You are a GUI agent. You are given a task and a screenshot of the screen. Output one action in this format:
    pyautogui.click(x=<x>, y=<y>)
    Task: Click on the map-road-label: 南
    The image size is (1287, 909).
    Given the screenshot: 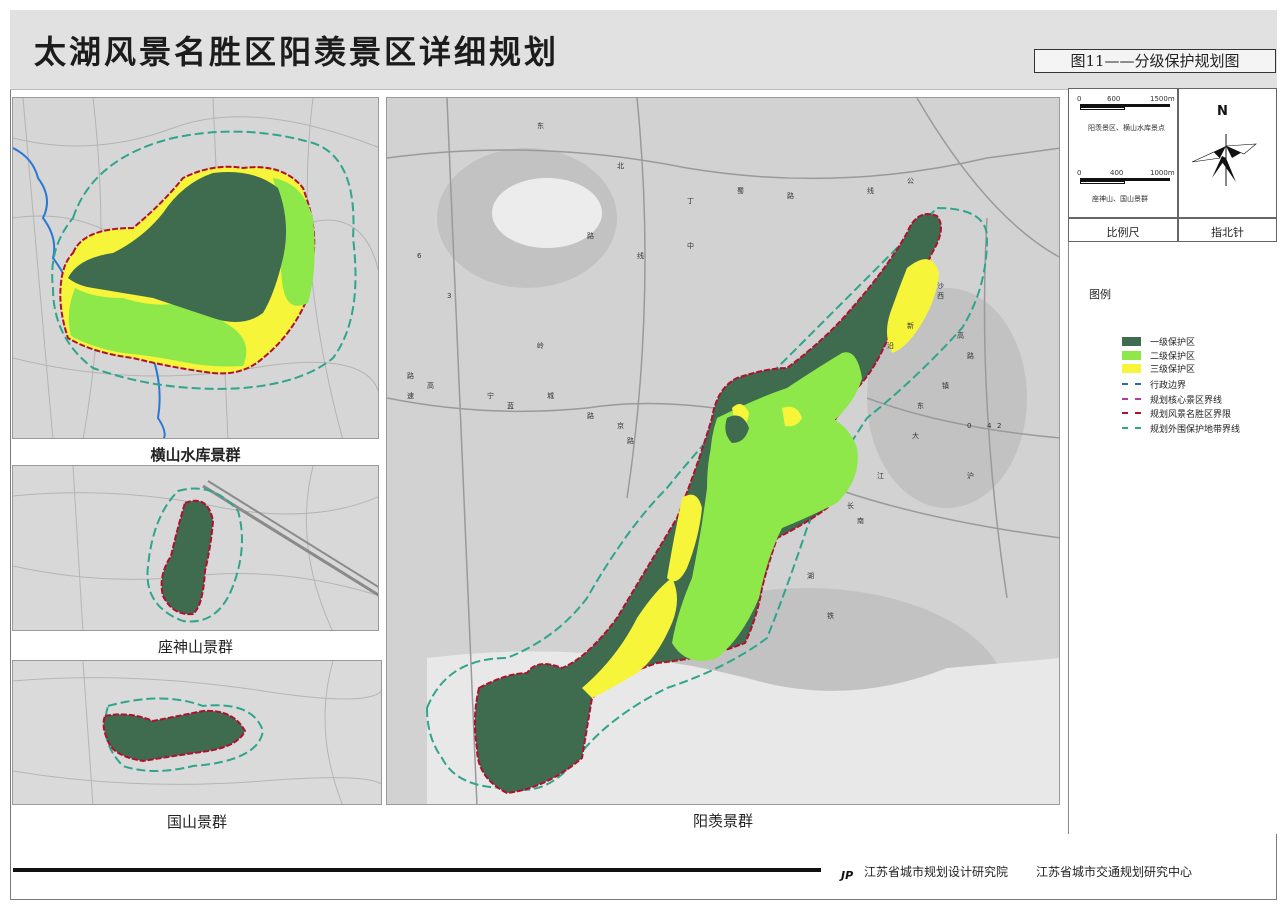 What is the action you would take?
    pyautogui.click(x=860, y=520)
    